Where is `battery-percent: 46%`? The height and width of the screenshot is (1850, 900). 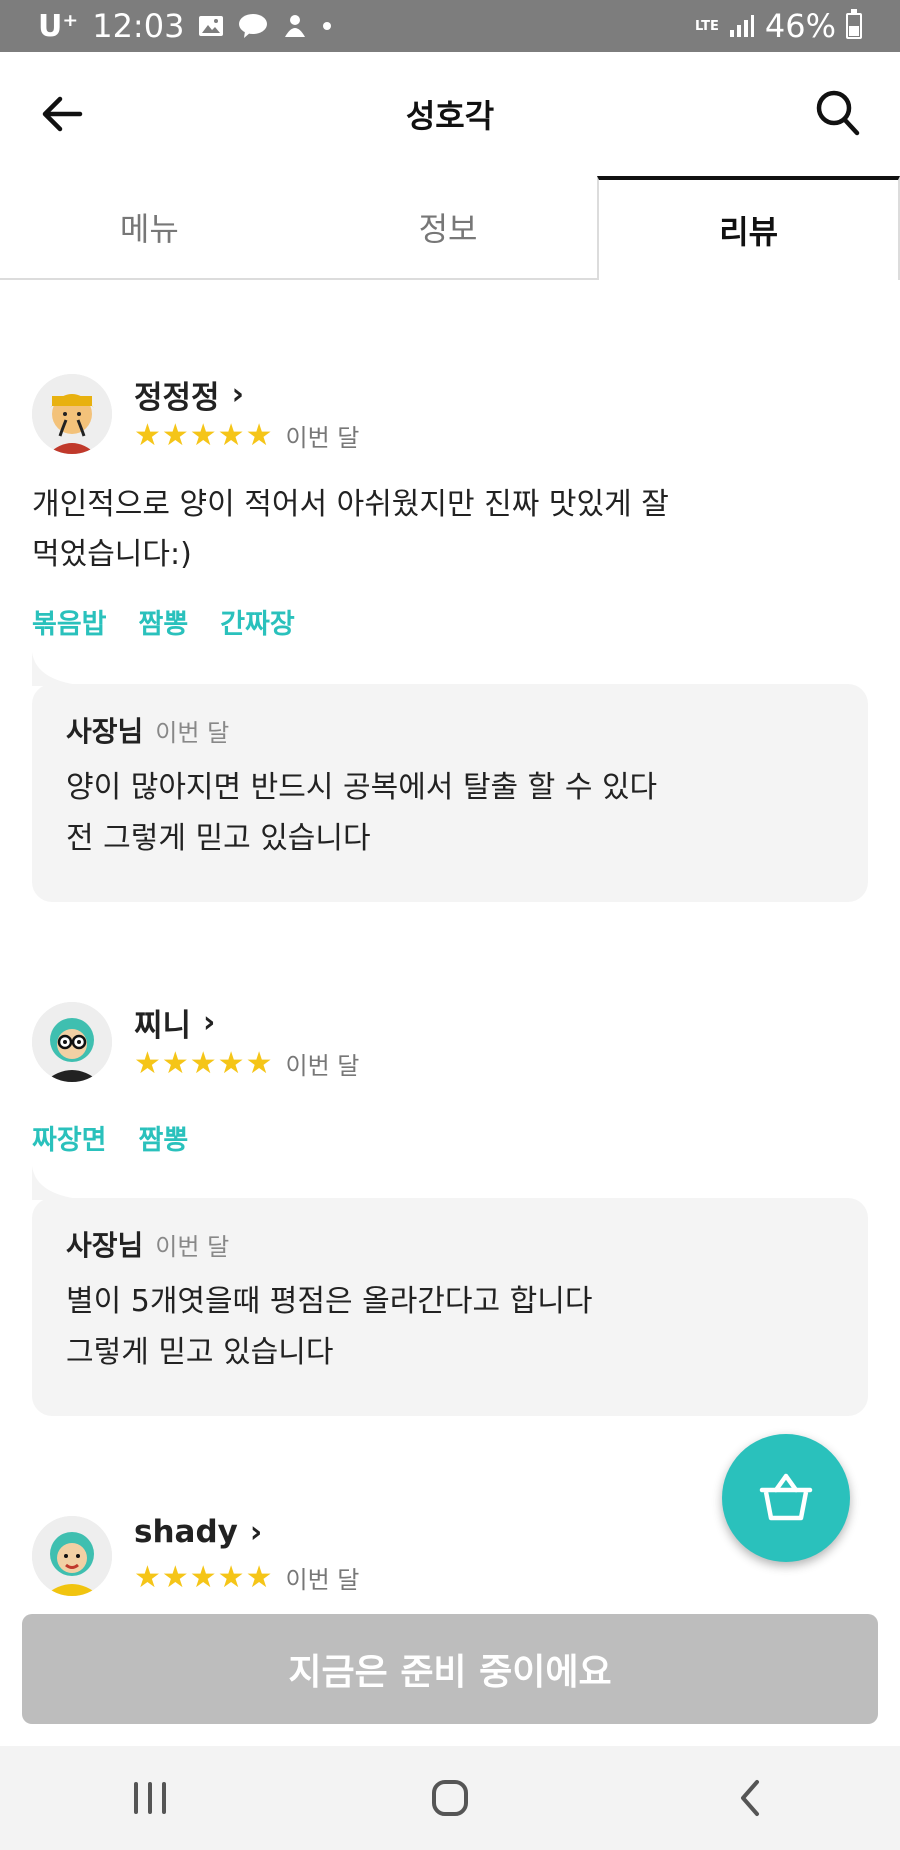 battery-percent: 46% is located at coordinates (800, 26).